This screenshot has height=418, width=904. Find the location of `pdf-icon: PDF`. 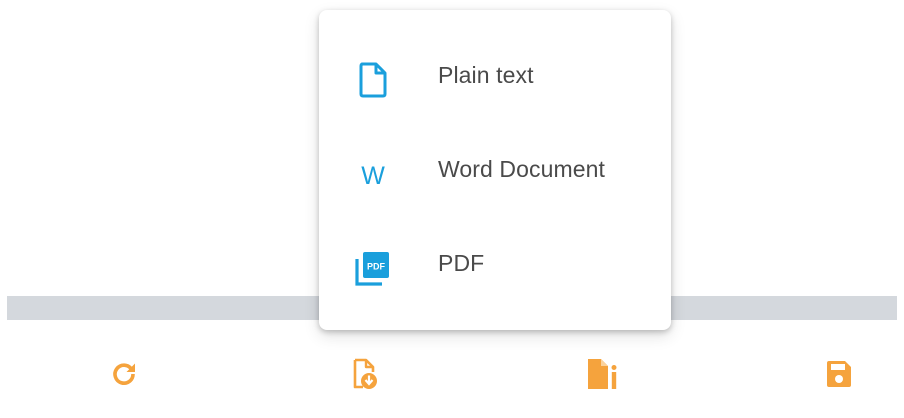

pdf-icon: PDF is located at coordinates (373, 268).